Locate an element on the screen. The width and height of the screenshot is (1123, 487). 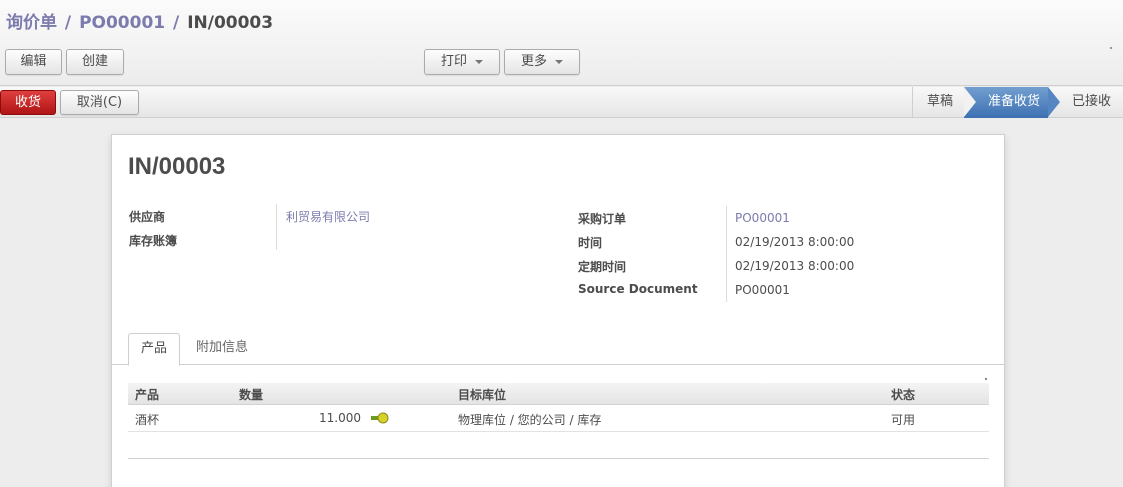
field-label-purchase-order: 采购订单 is located at coordinates (602, 219).